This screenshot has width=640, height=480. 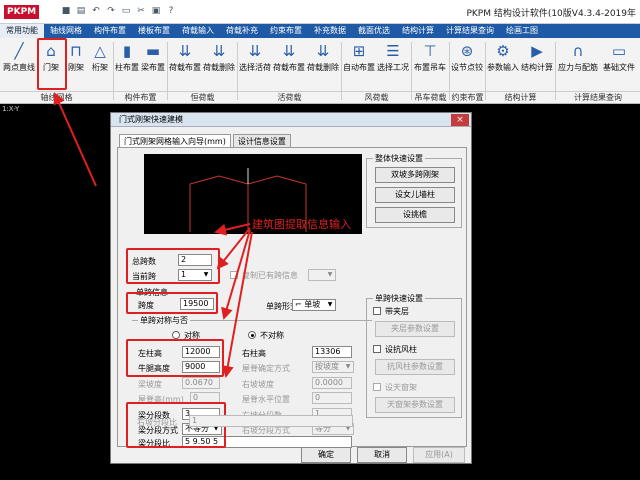 What do you see at coordinates (75, 139) in the screenshot?
I see `arrow-to-portal-frame` at bounding box center [75, 139].